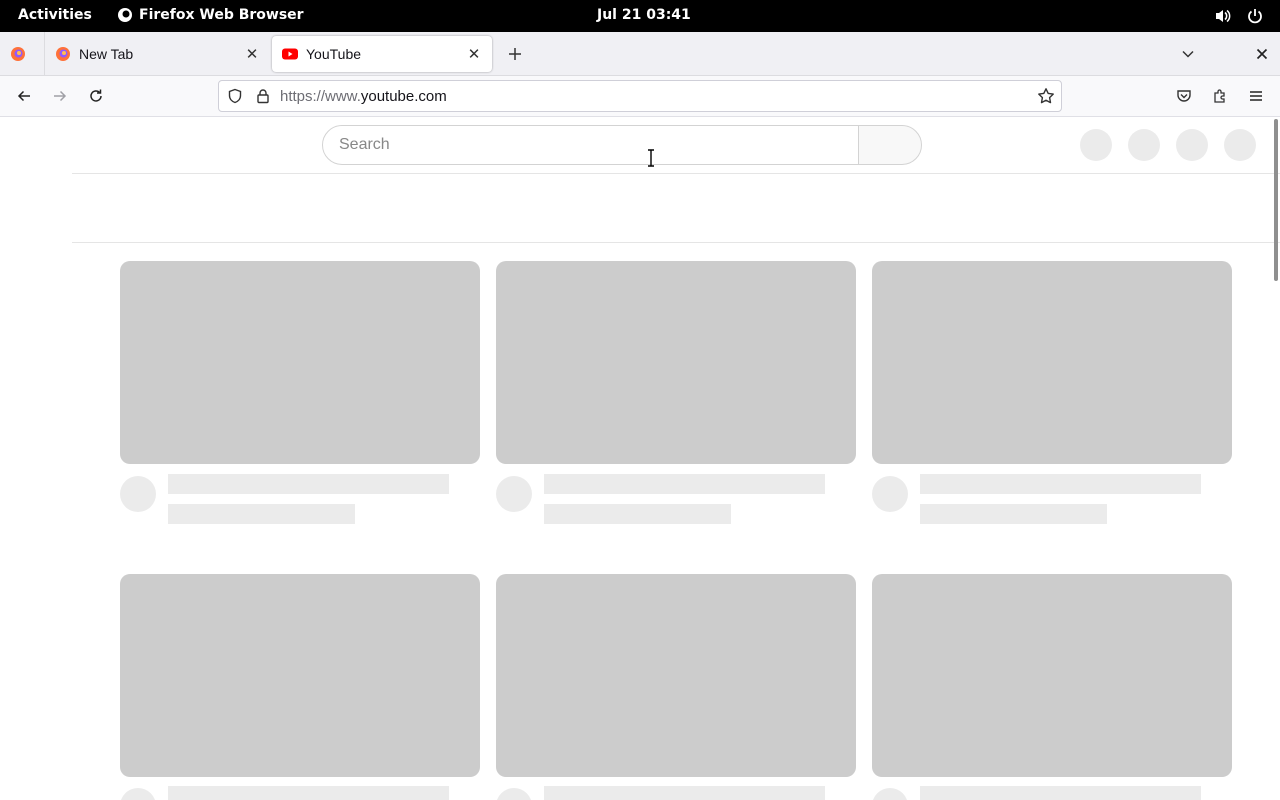 The width and height of the screenshot is (1280, 800). Describe the element at coordinates (125, 15) in the screenshot. I see `firefox-app-icon` at that location.